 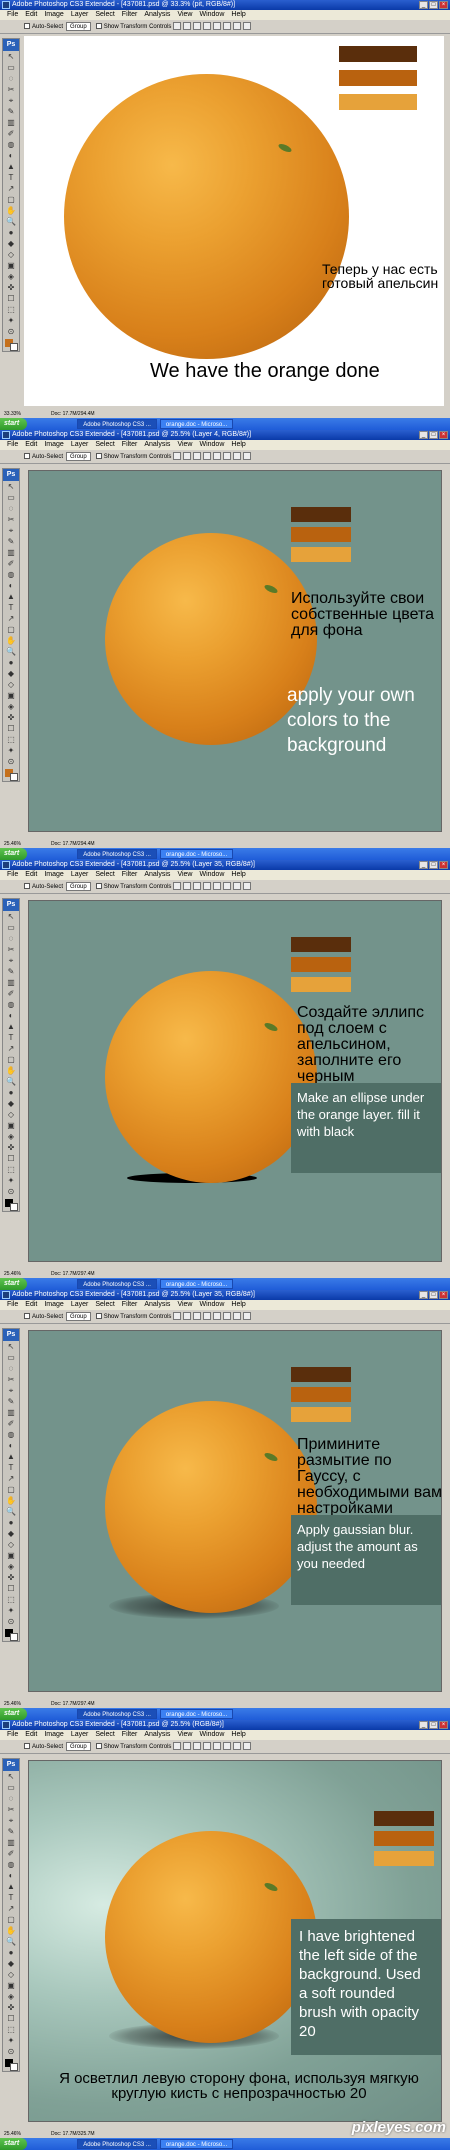 I want to click on menu-item-view: View, so click(x=184, y=445).